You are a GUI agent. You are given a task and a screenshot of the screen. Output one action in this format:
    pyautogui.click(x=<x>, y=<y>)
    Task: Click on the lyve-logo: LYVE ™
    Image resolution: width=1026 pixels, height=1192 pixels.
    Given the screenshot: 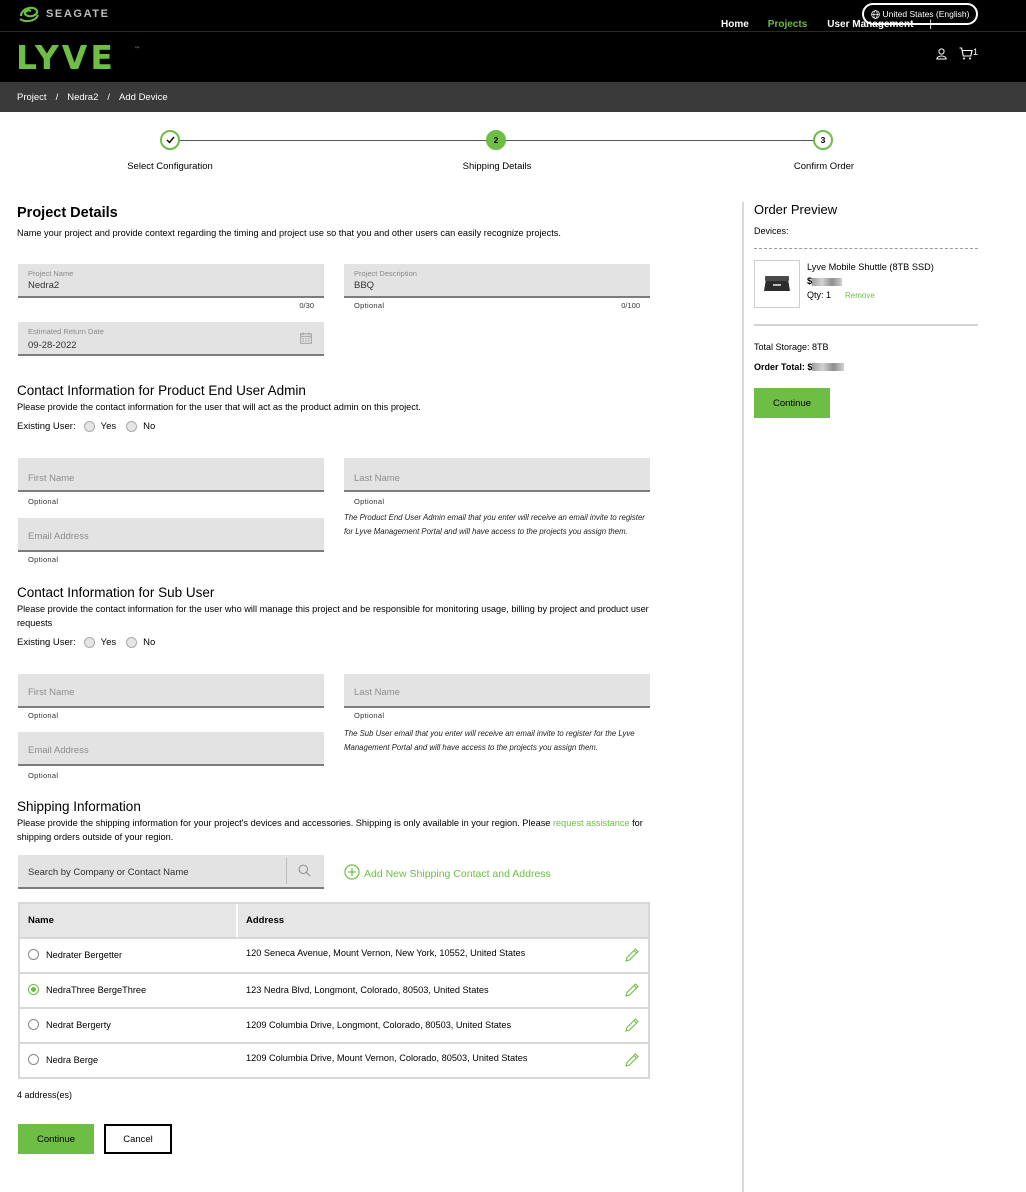 What is the action you would take?
    pyautogui.click(x=78, y=57)
    